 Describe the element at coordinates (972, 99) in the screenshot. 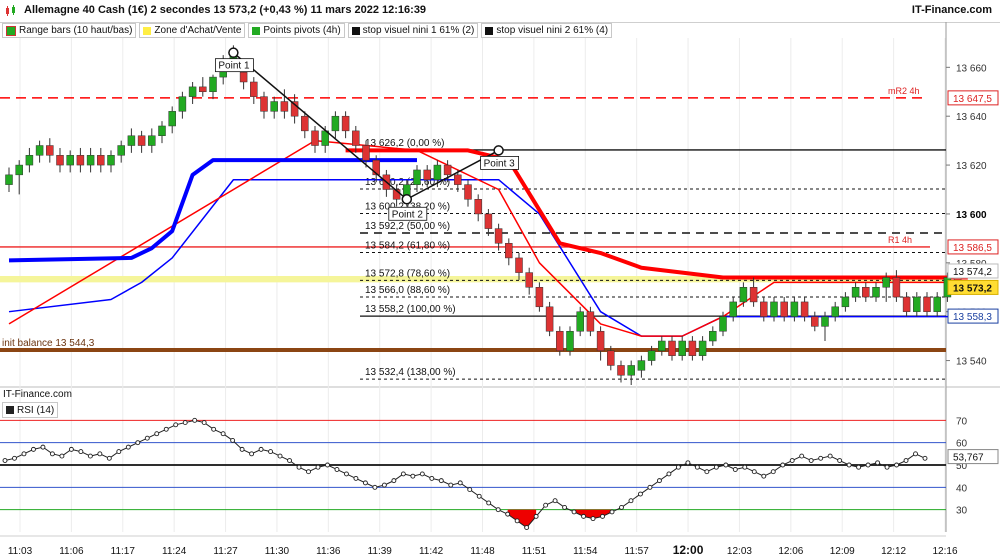

I see `axis-level-label: 13 647,5` at that location.